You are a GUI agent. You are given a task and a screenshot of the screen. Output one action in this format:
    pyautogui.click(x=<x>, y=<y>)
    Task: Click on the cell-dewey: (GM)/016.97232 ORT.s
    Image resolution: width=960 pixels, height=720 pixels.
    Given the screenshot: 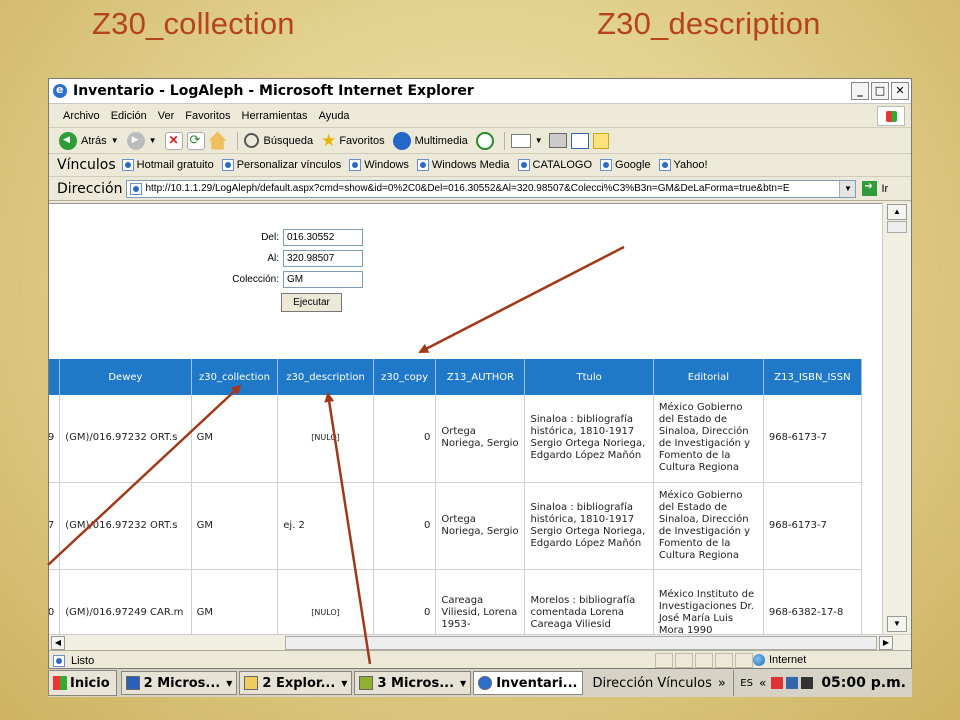 What is the action you would take?
    pyautogui.click(x=125, y=526)
    